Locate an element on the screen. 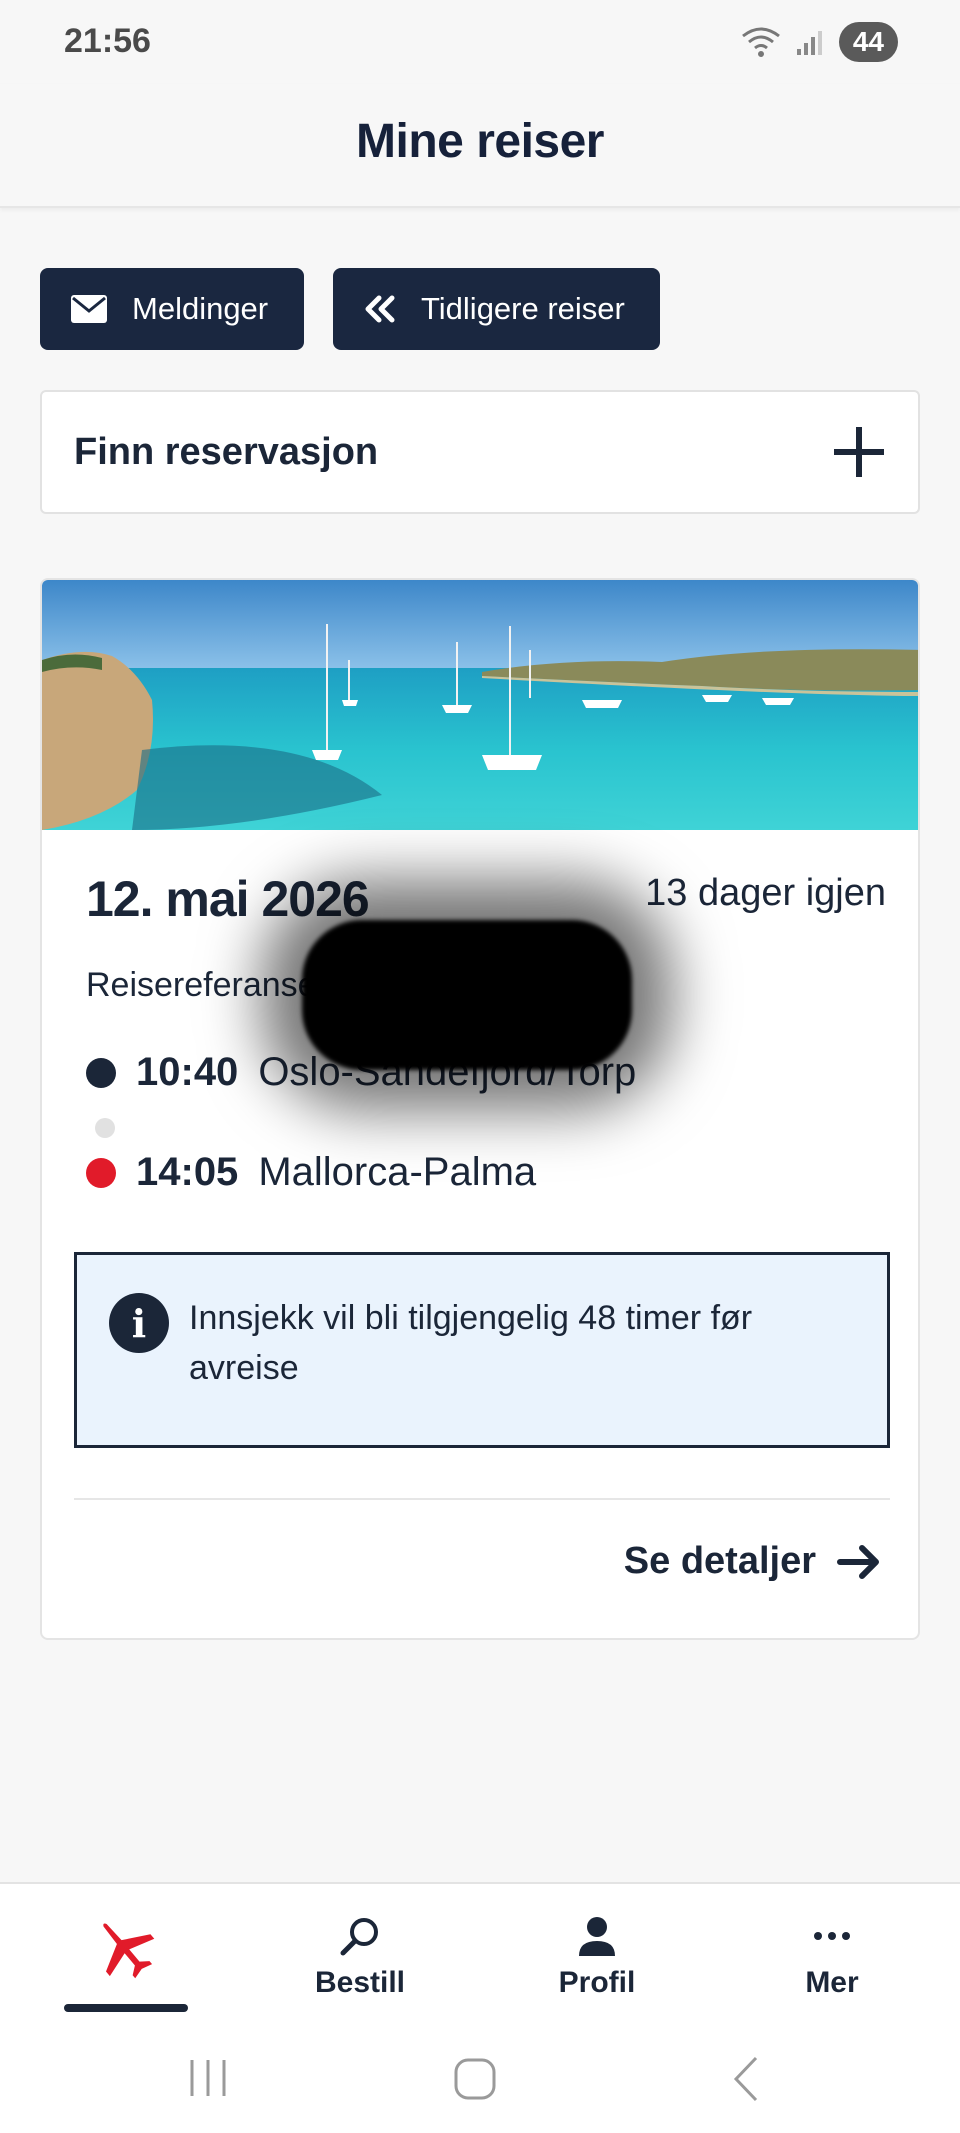  plane-icon is located at coordinates (129, 1951).